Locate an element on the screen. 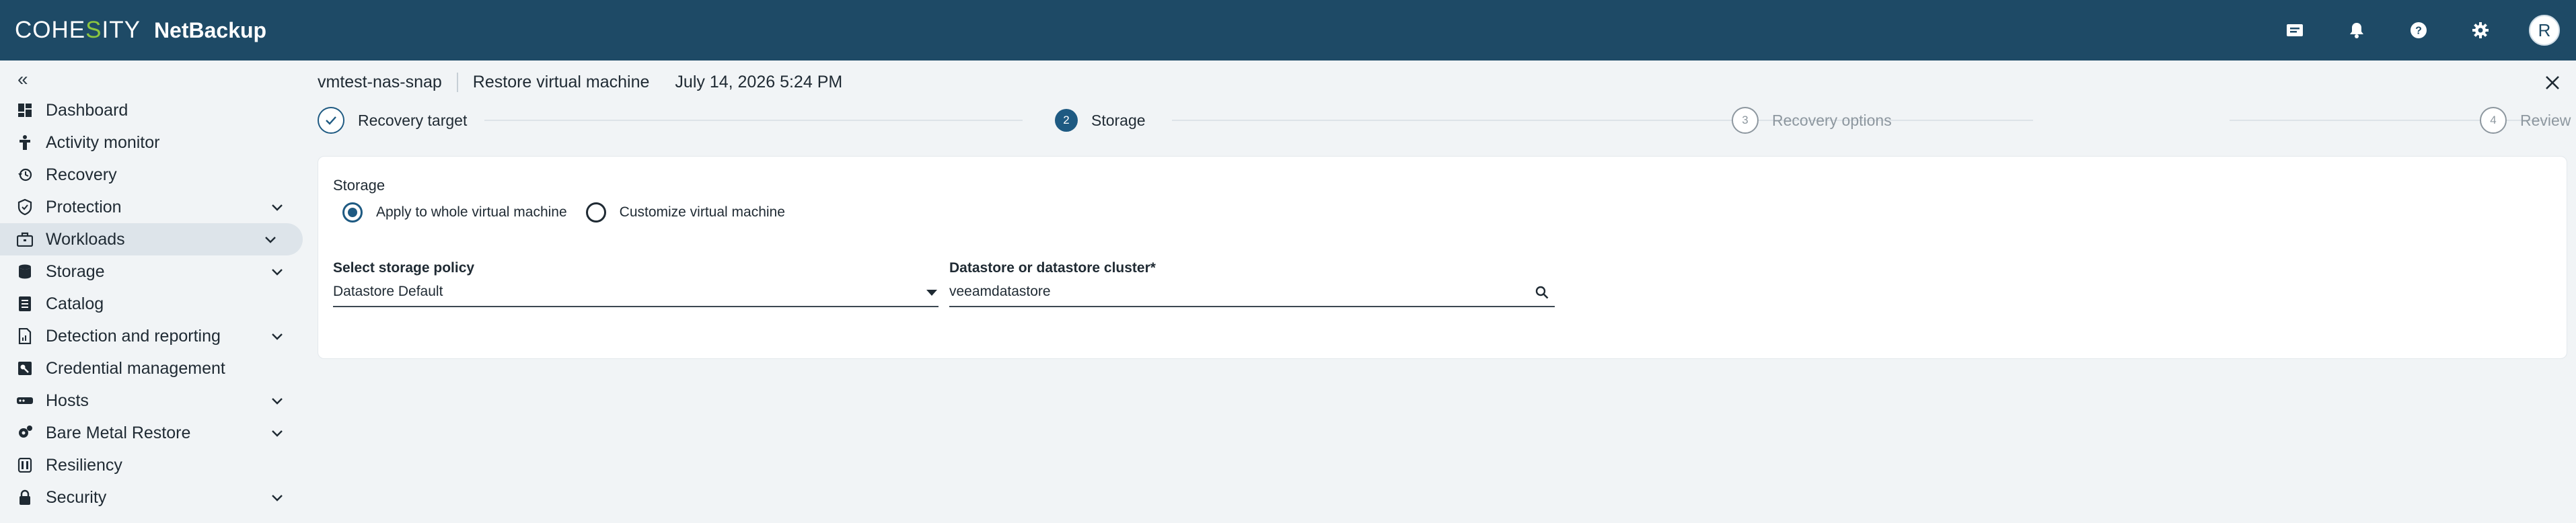 The height and width of the screenshot is (523, 2576). storage-policy-value: Datastore Default is located at coordinates (388, 292).